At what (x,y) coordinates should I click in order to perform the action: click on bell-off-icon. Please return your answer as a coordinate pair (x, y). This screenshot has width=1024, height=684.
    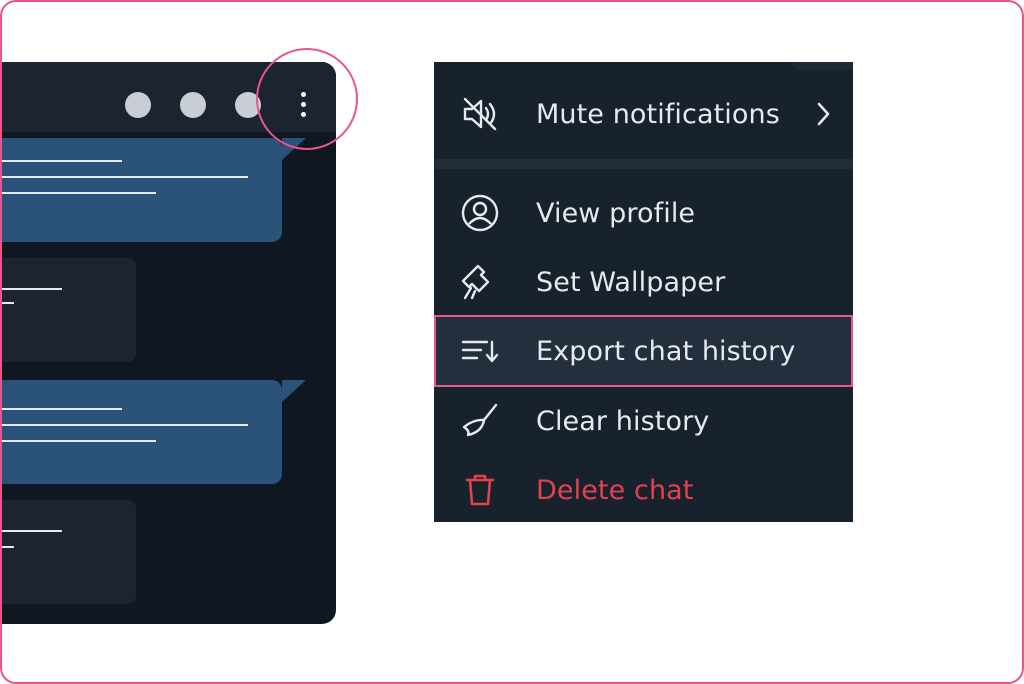
    Looking at the image, I should click on (480, 114).